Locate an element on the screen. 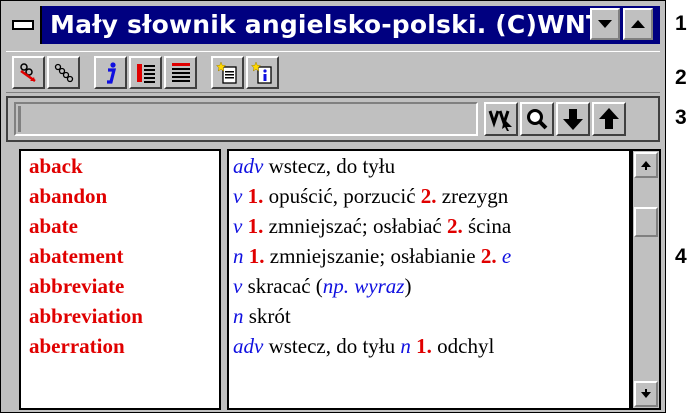 The height and width of the screenshot is (413, 698). search-input is located at coordinates (246, 119).